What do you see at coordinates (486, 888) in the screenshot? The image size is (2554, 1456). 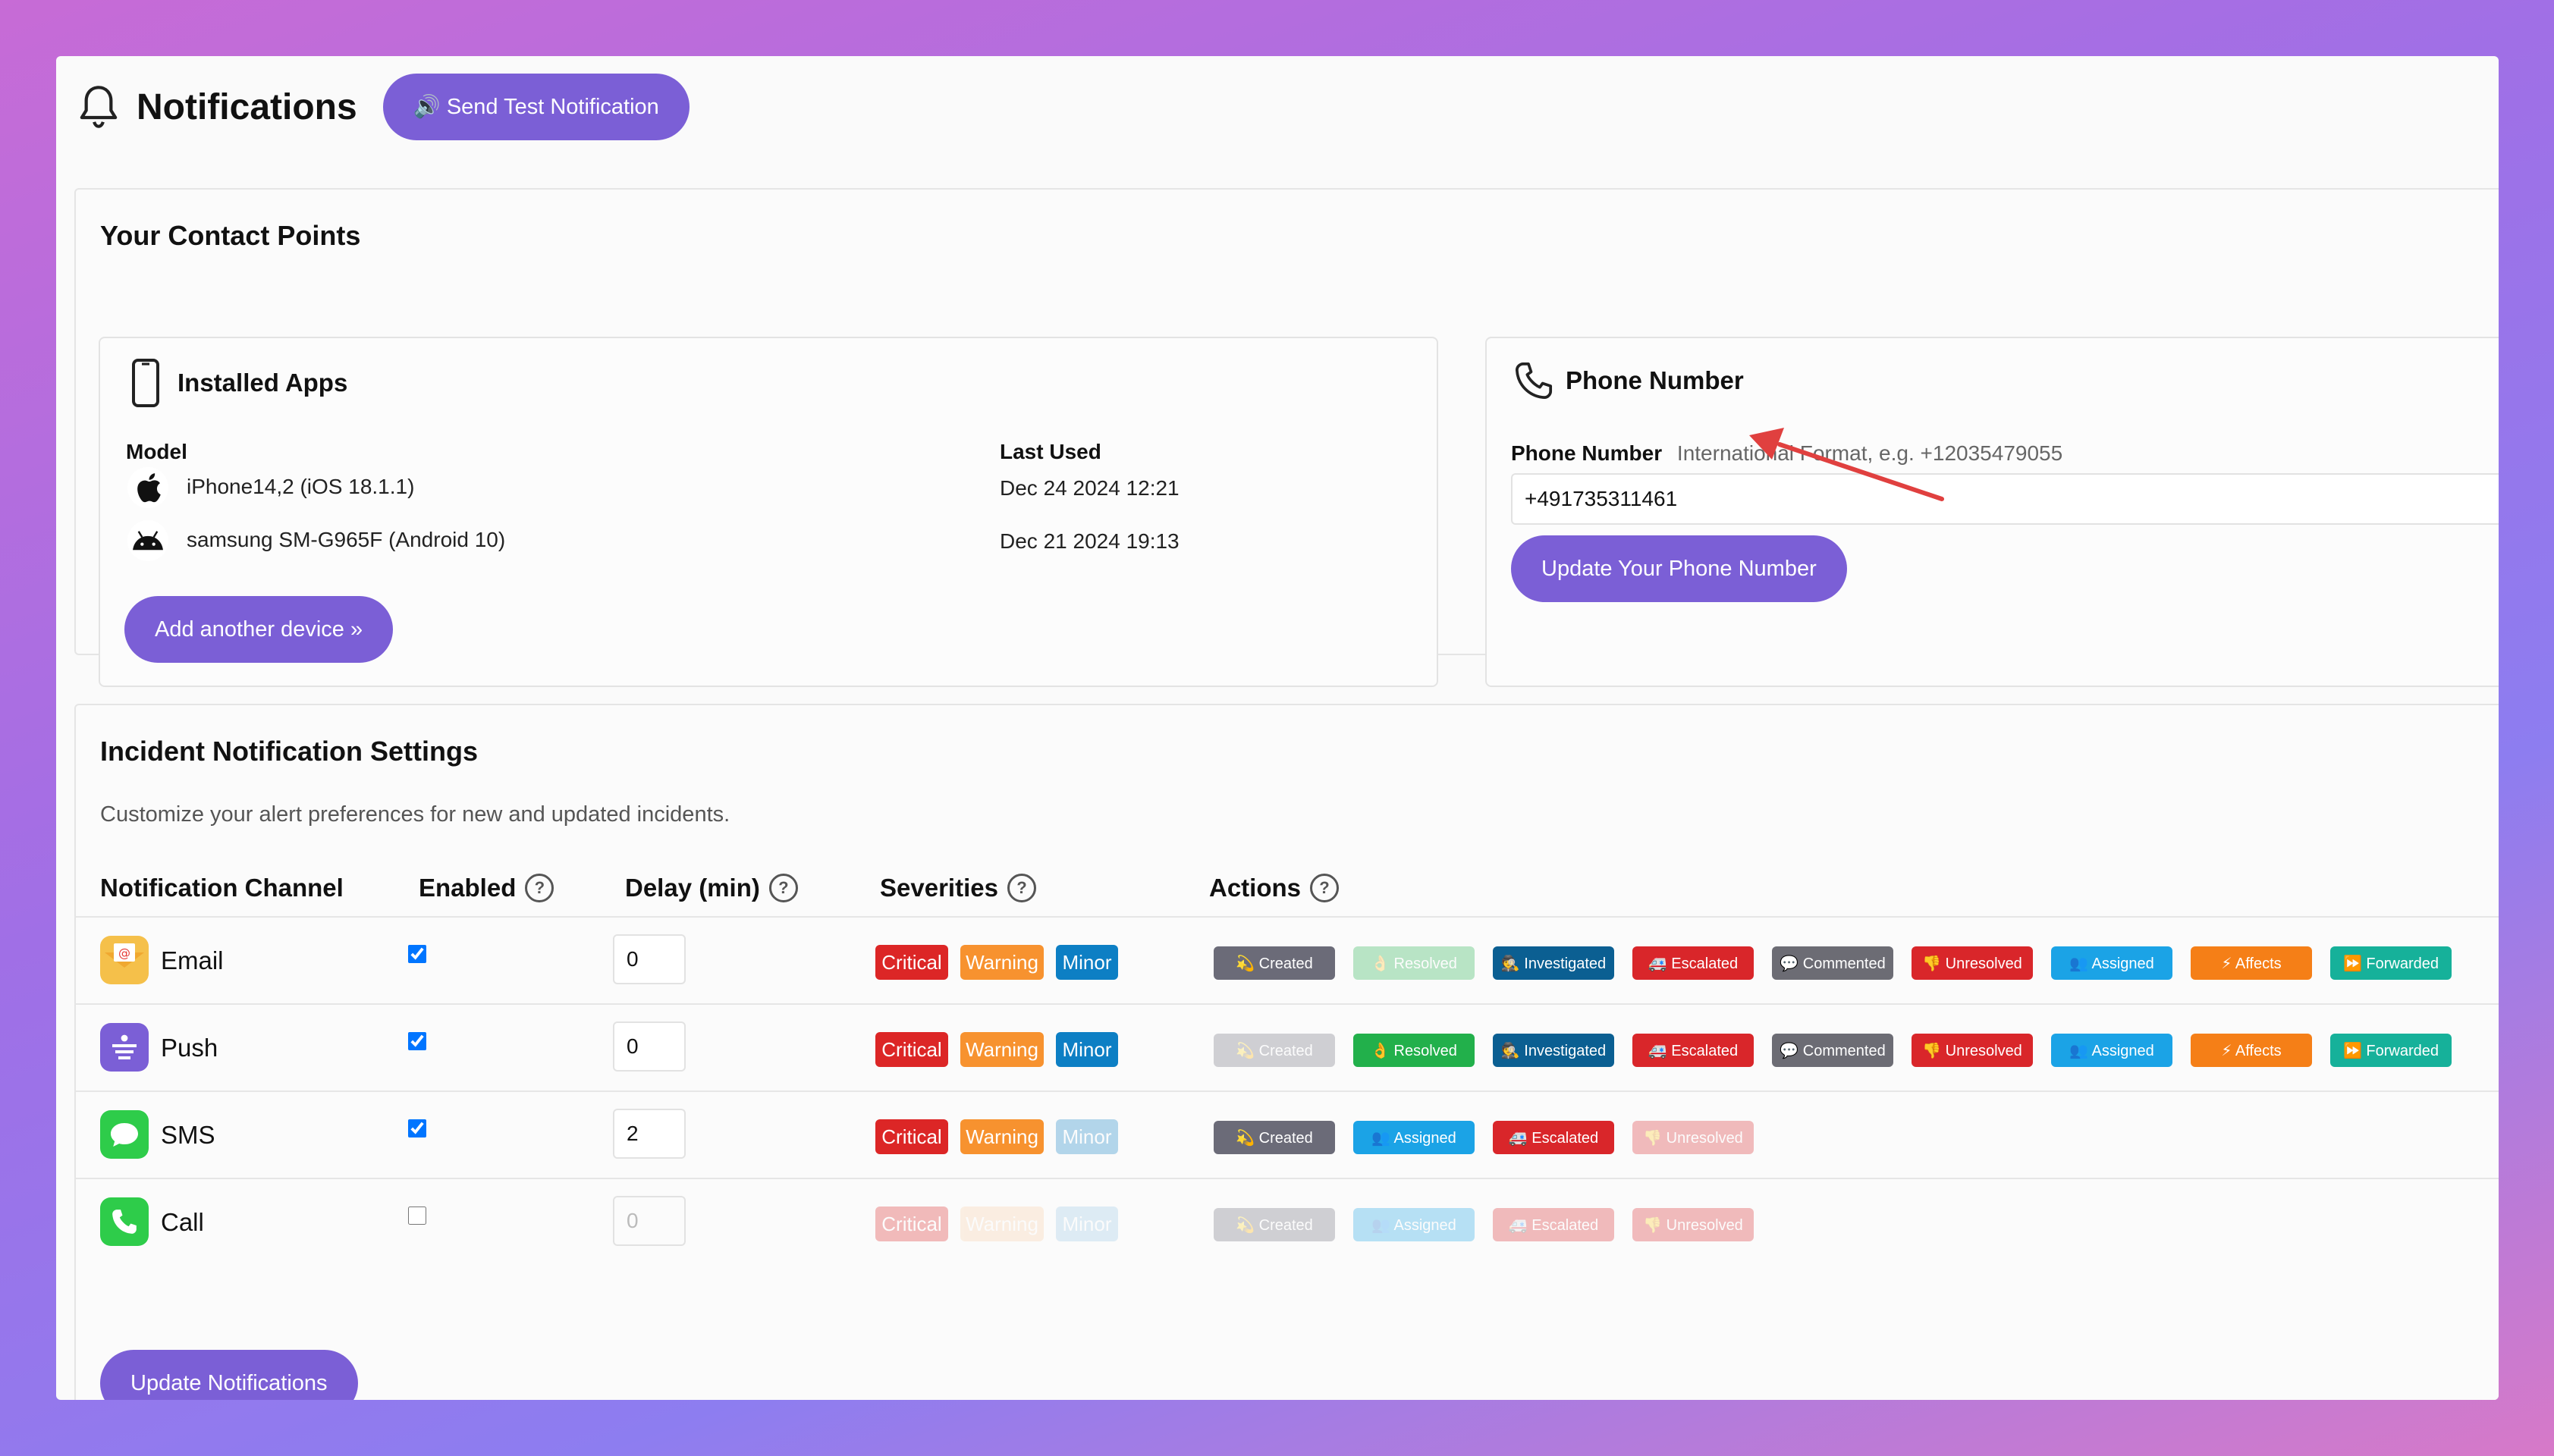 I see `enabled-column-header: Enabled?` at bounding box center [486, 888].